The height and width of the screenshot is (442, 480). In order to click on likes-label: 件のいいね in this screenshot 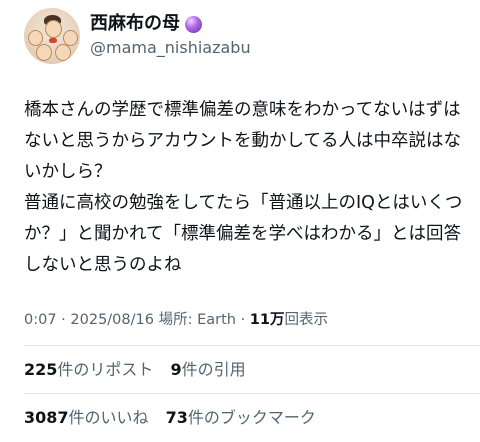, I will do `click(108, 417)`.